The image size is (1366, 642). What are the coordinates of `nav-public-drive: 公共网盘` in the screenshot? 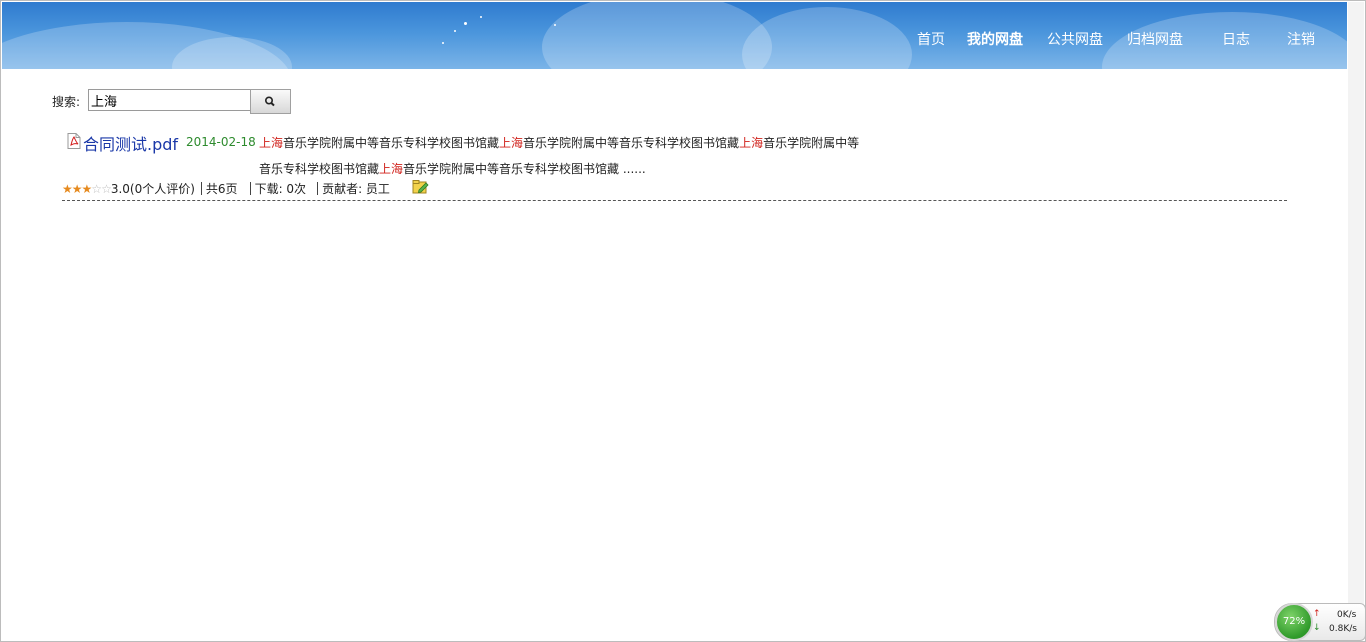 It's located at (1075, 39).